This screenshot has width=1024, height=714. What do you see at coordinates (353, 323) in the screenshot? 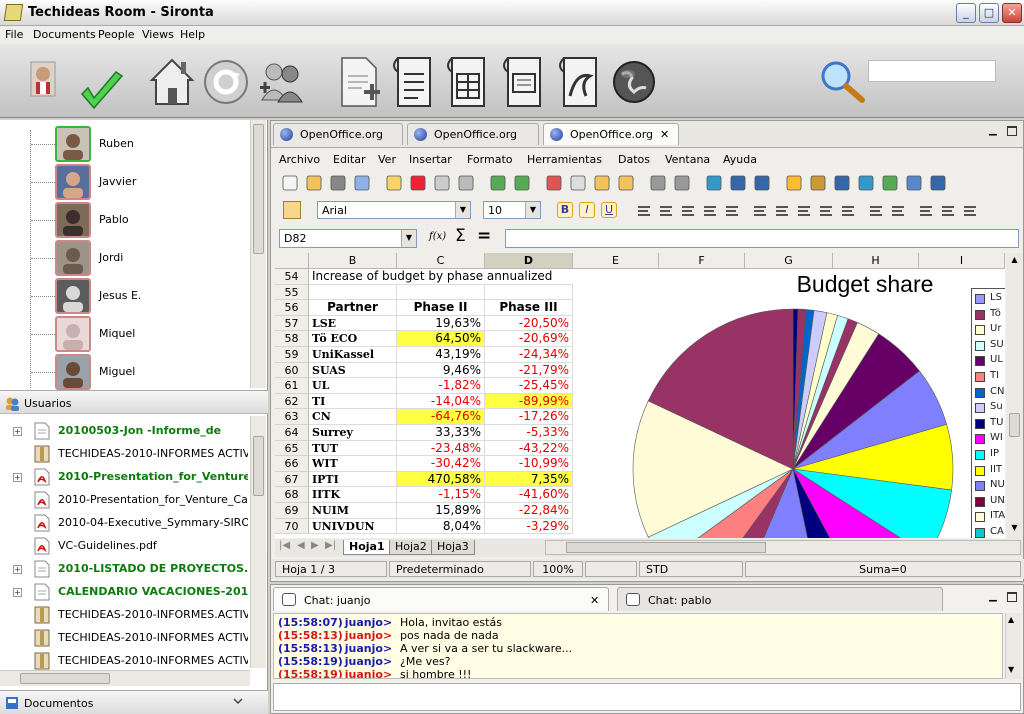
I see `cell-partner: LSE` at bounding box center [353, 323].